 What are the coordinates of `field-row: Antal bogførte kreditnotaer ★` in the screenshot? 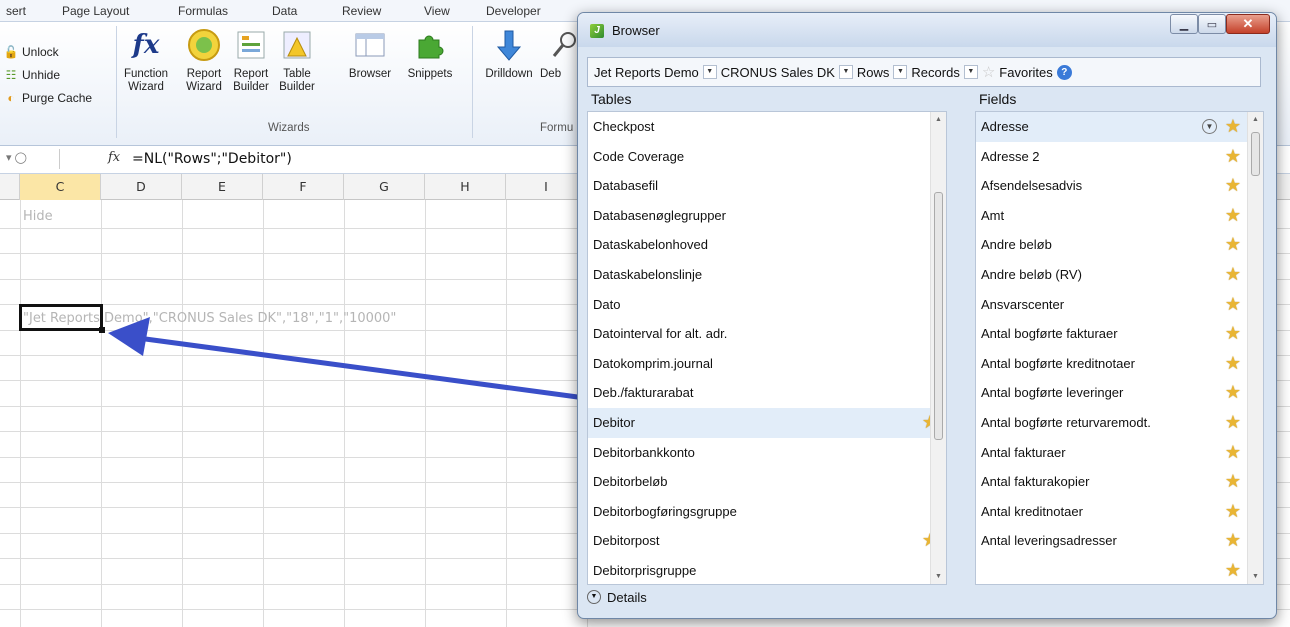 It's located at (1119, 364).